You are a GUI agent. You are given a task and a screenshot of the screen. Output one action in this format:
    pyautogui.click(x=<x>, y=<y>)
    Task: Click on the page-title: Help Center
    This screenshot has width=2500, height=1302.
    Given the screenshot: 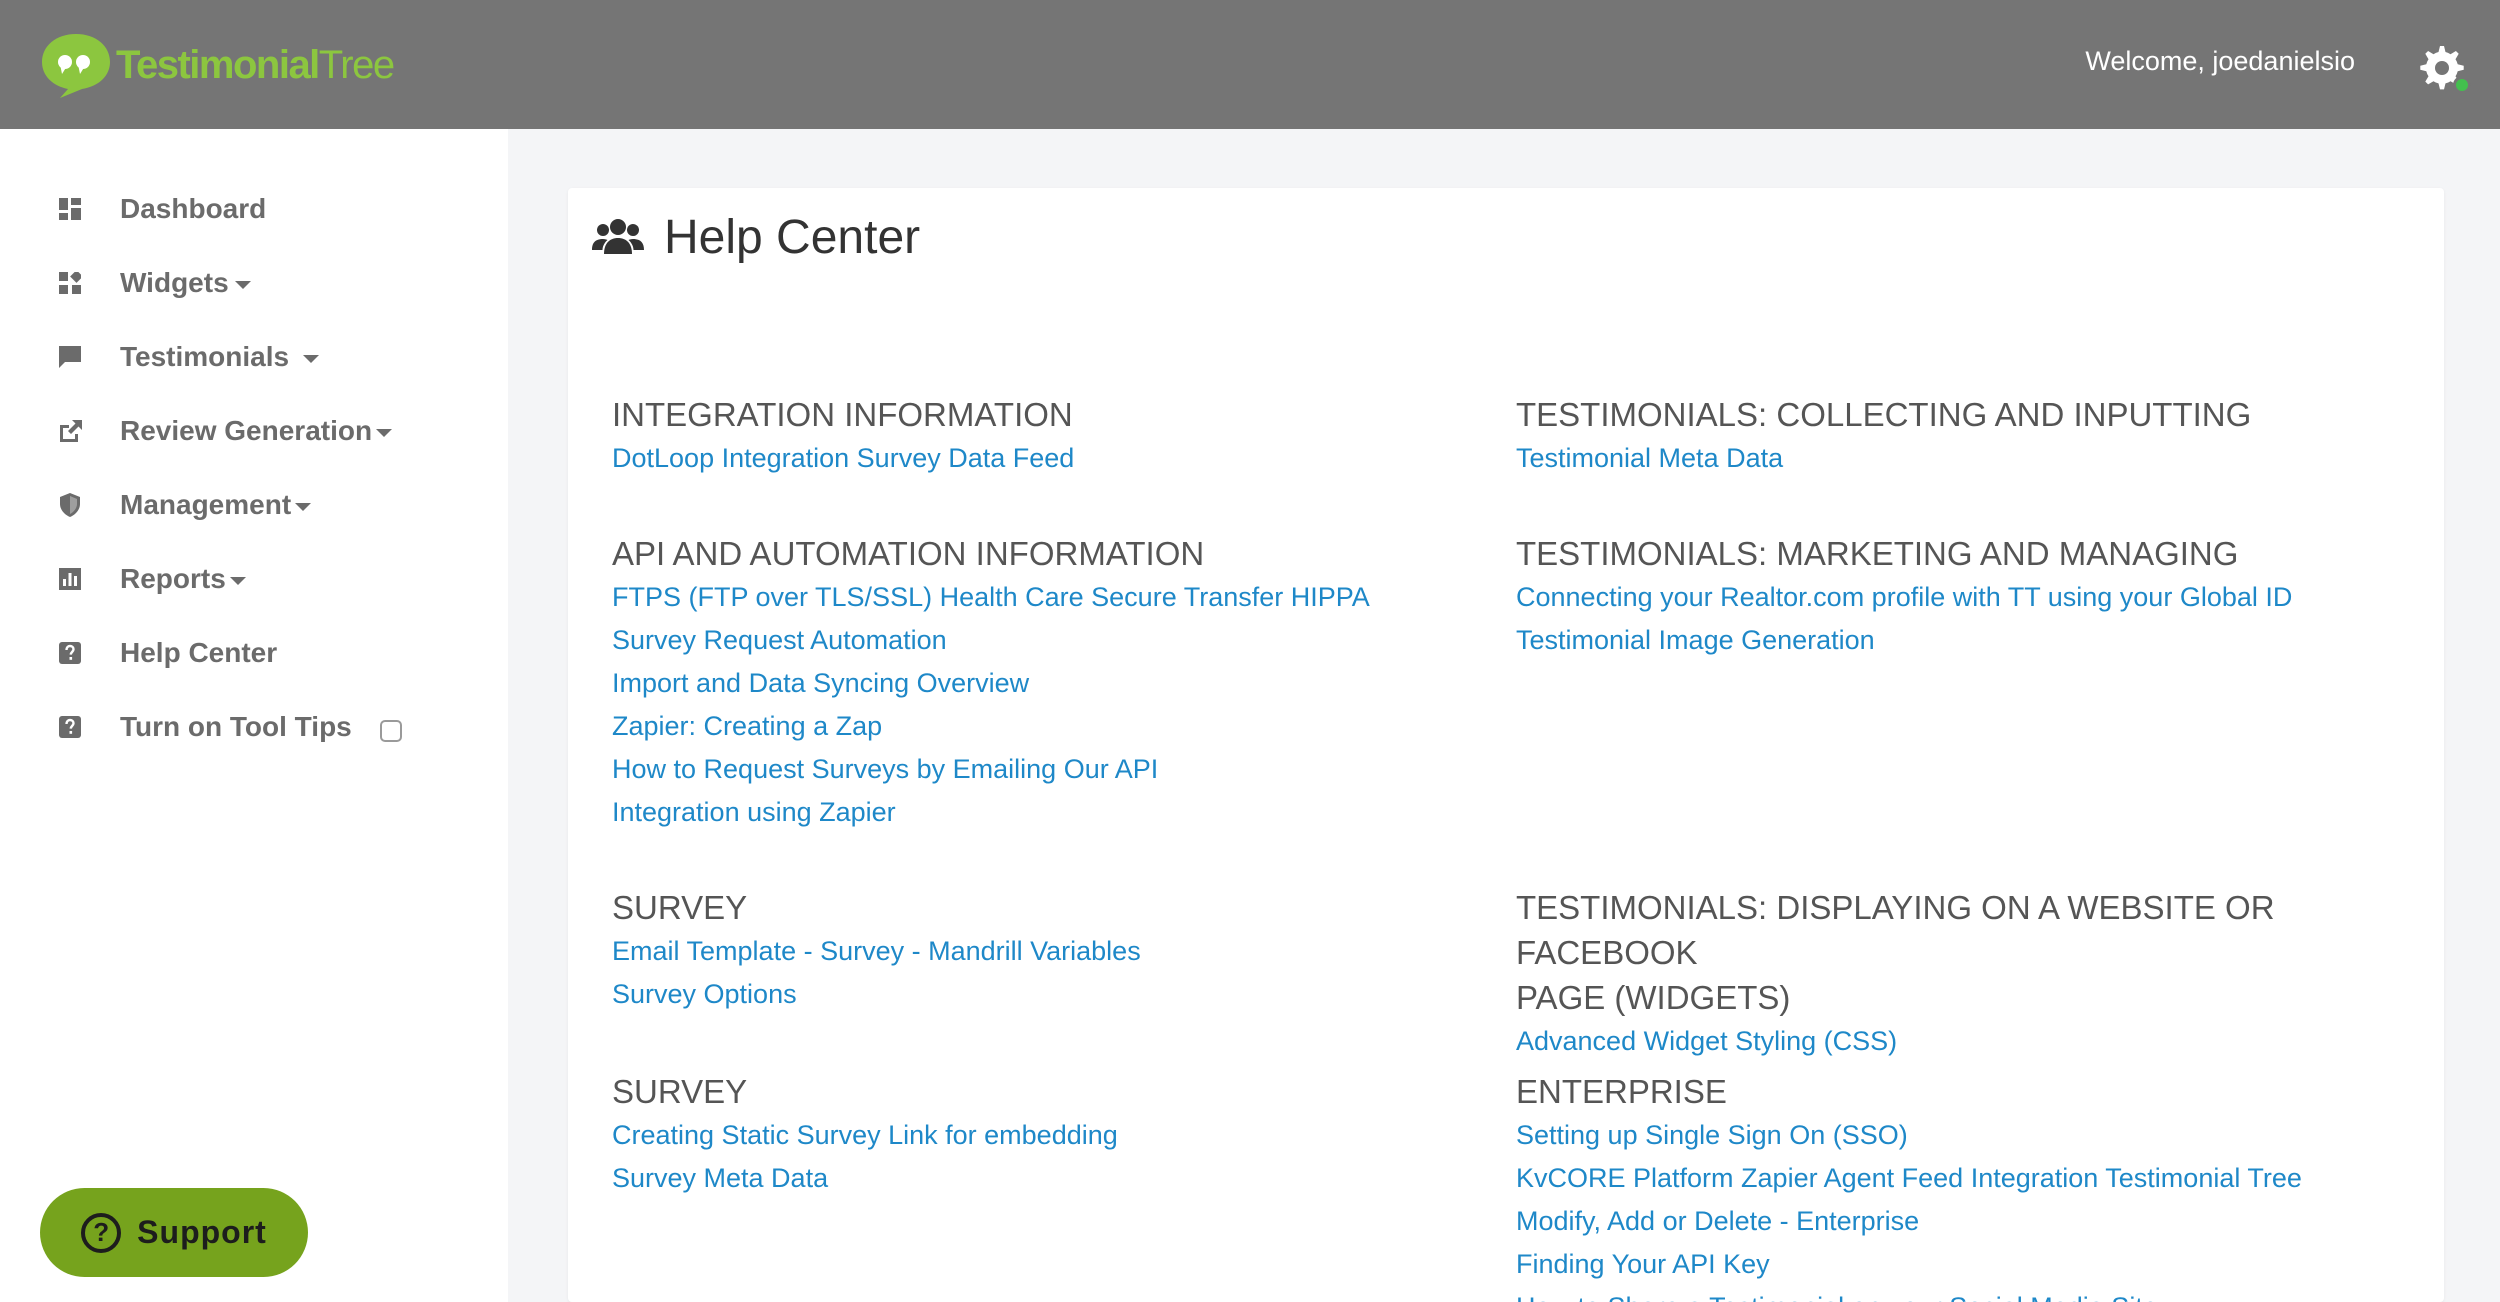 What is the action you would take?
    pyautogui.click(x=792, y=237)
    